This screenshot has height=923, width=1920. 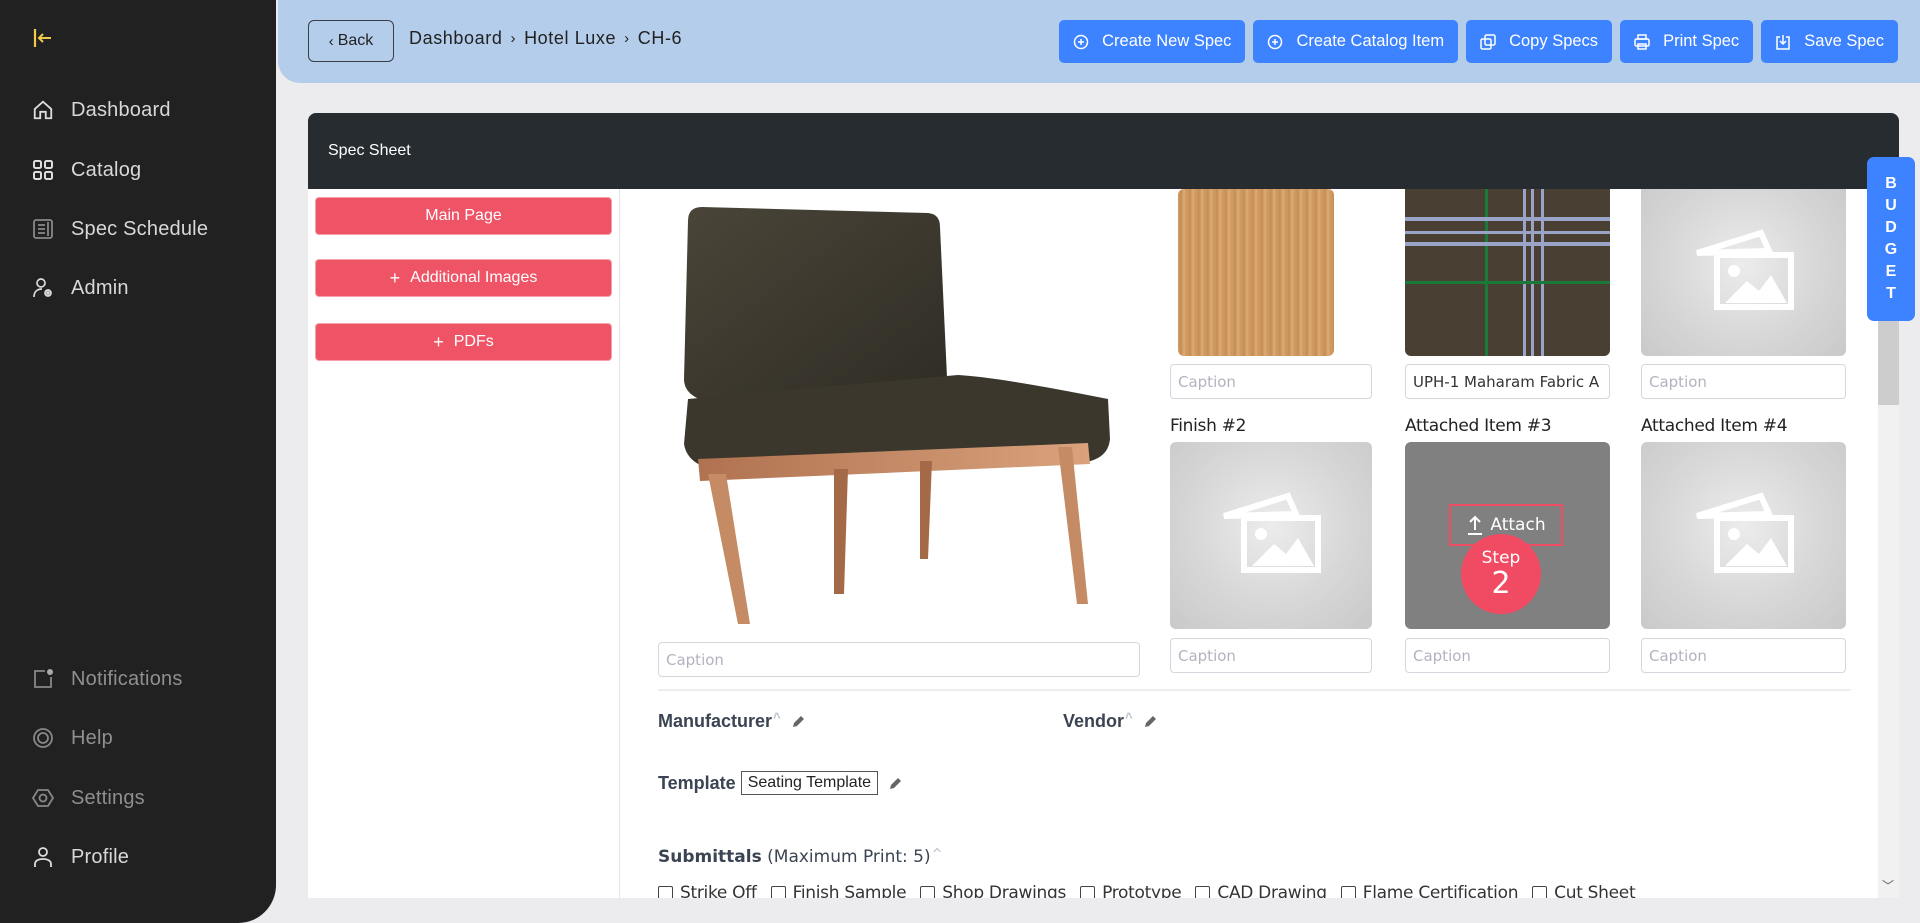 What do you see at coordinates (1094, 721) in the screenshot?
I see `vendor-label: Vendor` at bounding box center [1094, 721].